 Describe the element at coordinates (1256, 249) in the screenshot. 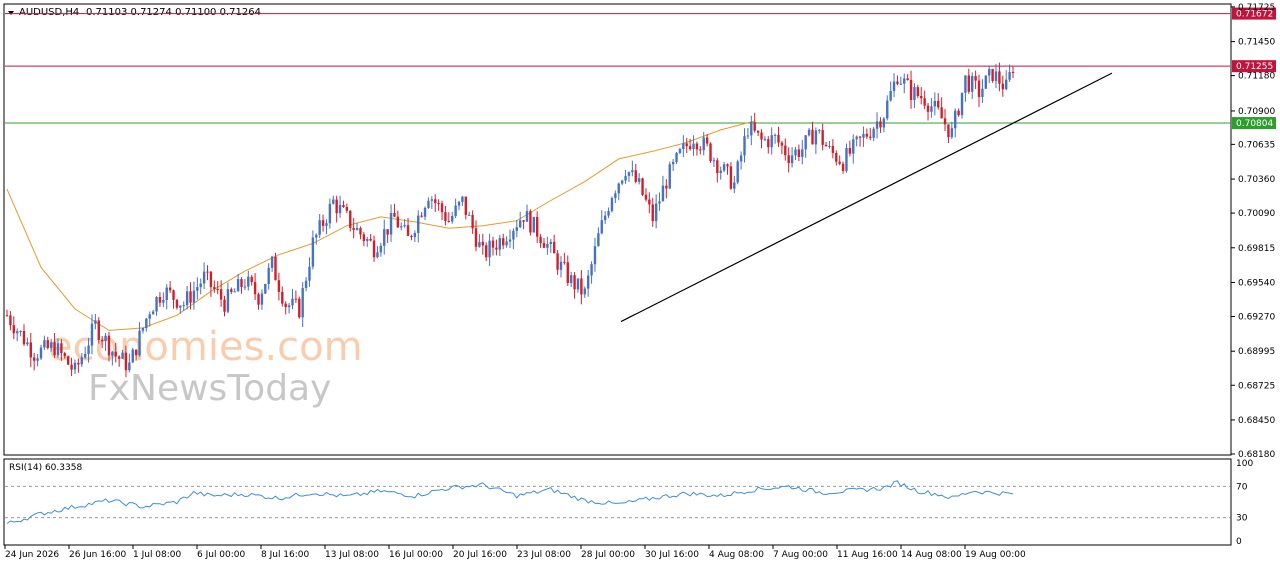

I see `price-tick-label: 0.69815` at that location.